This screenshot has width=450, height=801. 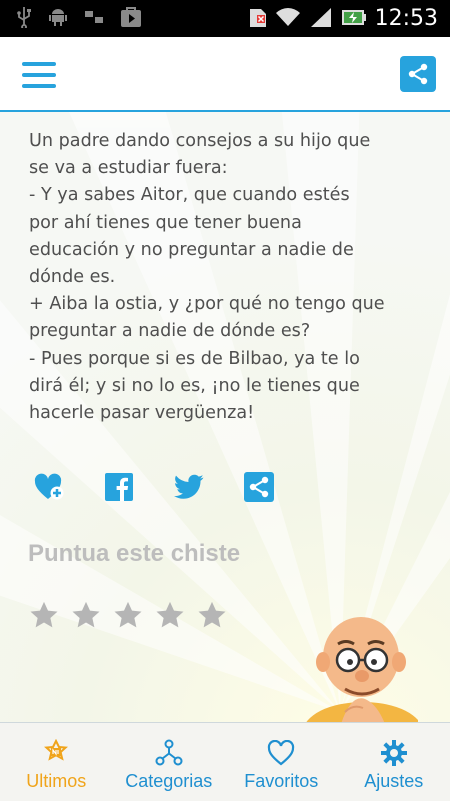 What do you see at coordinates (225, 74) in the screenshot?
I see `app-bar` at bounding box center [225, 74].